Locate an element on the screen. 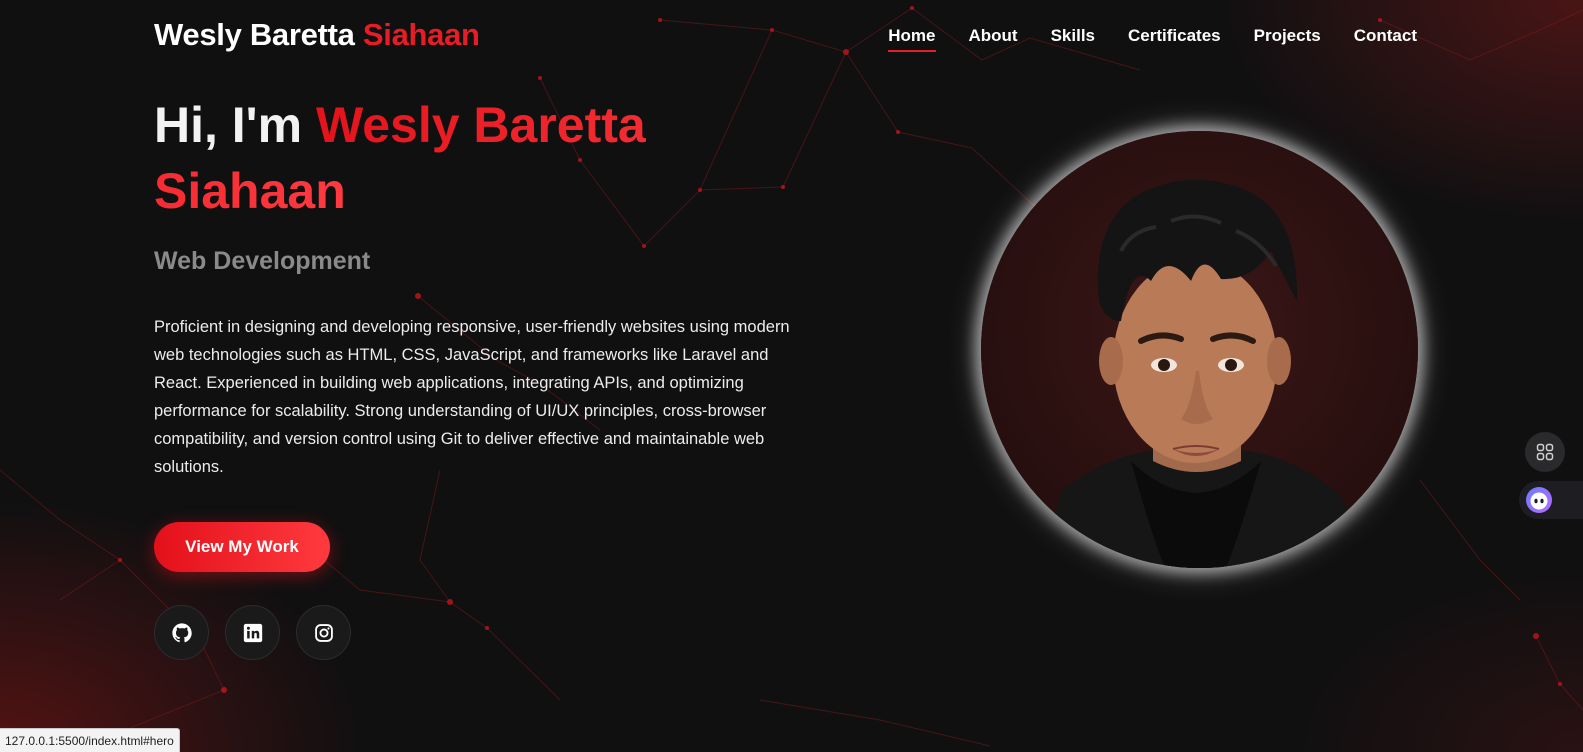 This screenshot has height=752, width=1583. linkedin-icon is located at coordinates (252, 632).